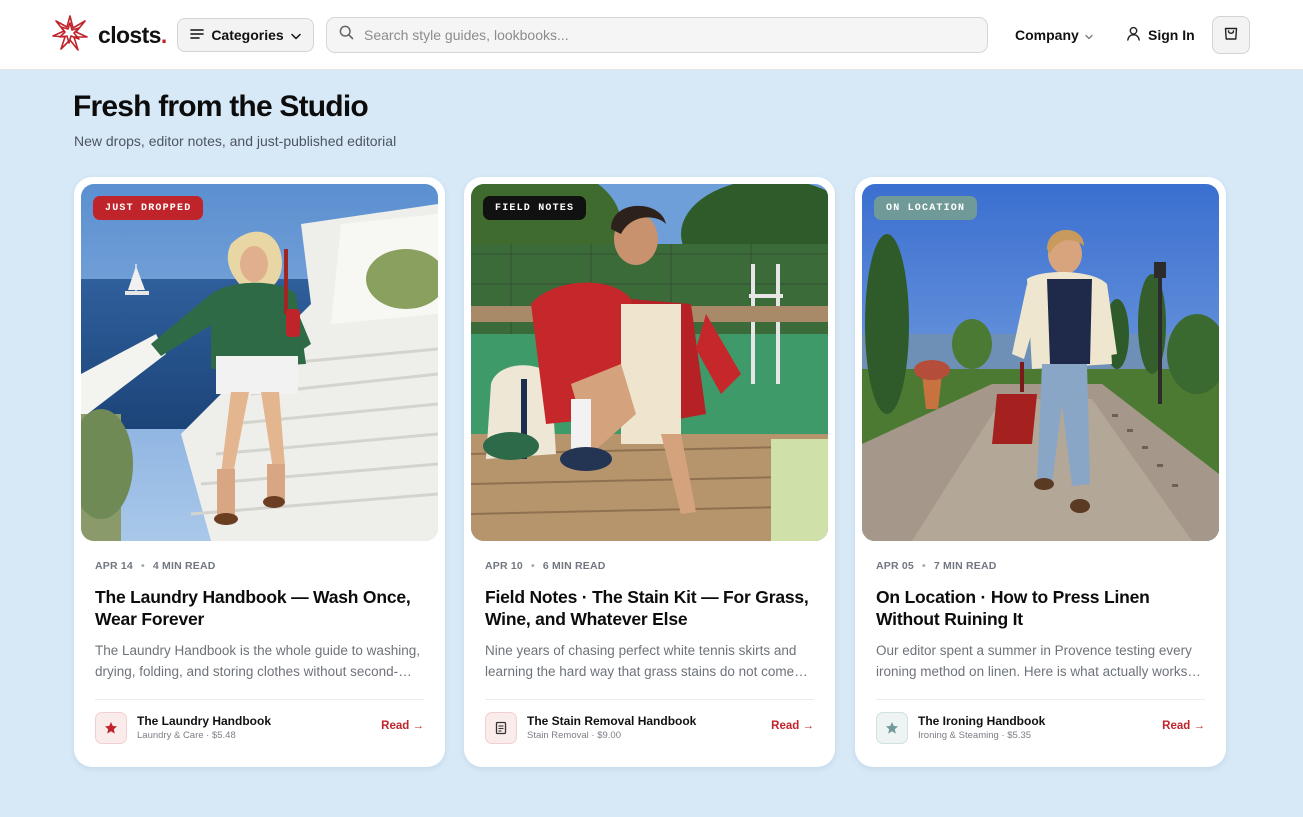  Describe the element at coordinates (504, 566) in the screenshot. I see `article-date: APR 10` at that location.